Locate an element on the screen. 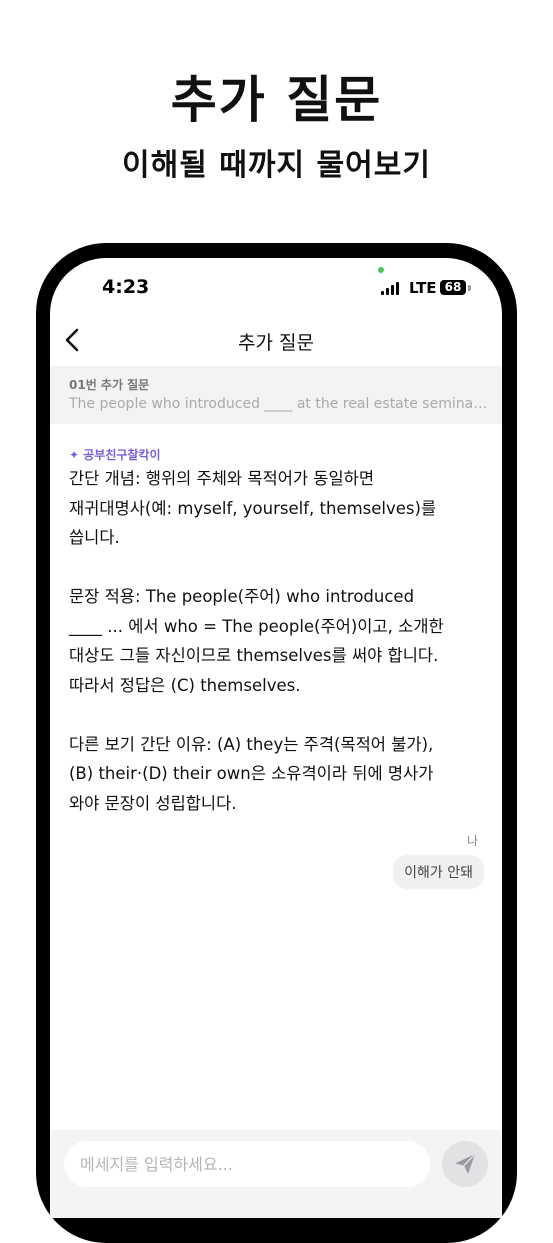 This screenshot has height=1243, width=553. bot-message-line: 다른 보기 간단 이유: (A) they는 주격(목적어 불가), is located at coordinates (251, 744).